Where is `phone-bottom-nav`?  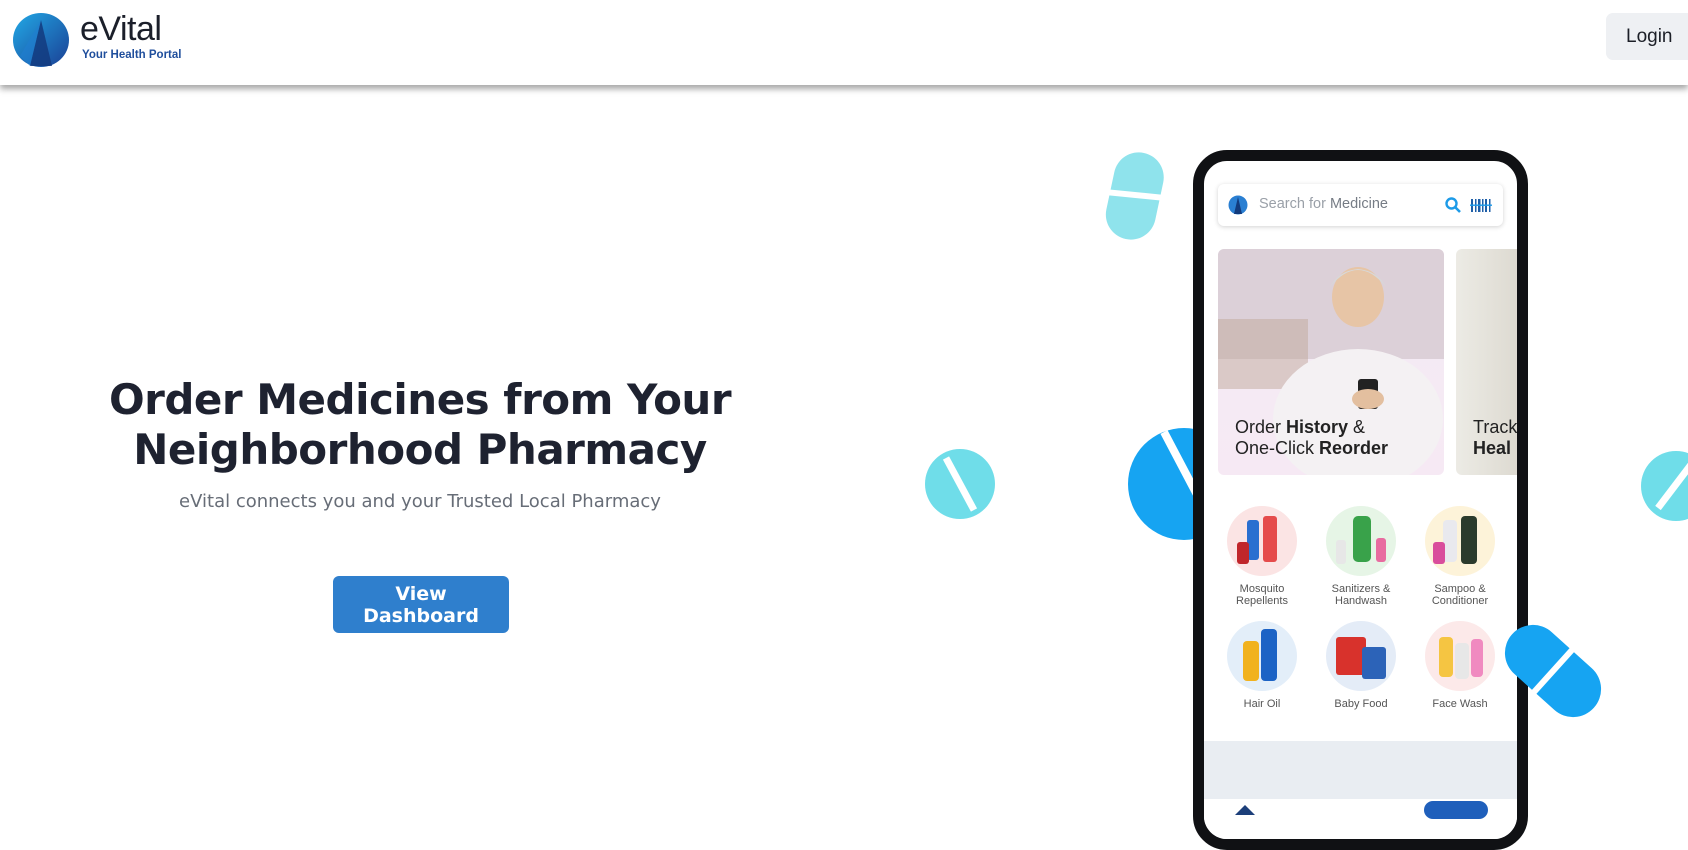 phone-bottom-nav is located at coordinates (1360, 819).